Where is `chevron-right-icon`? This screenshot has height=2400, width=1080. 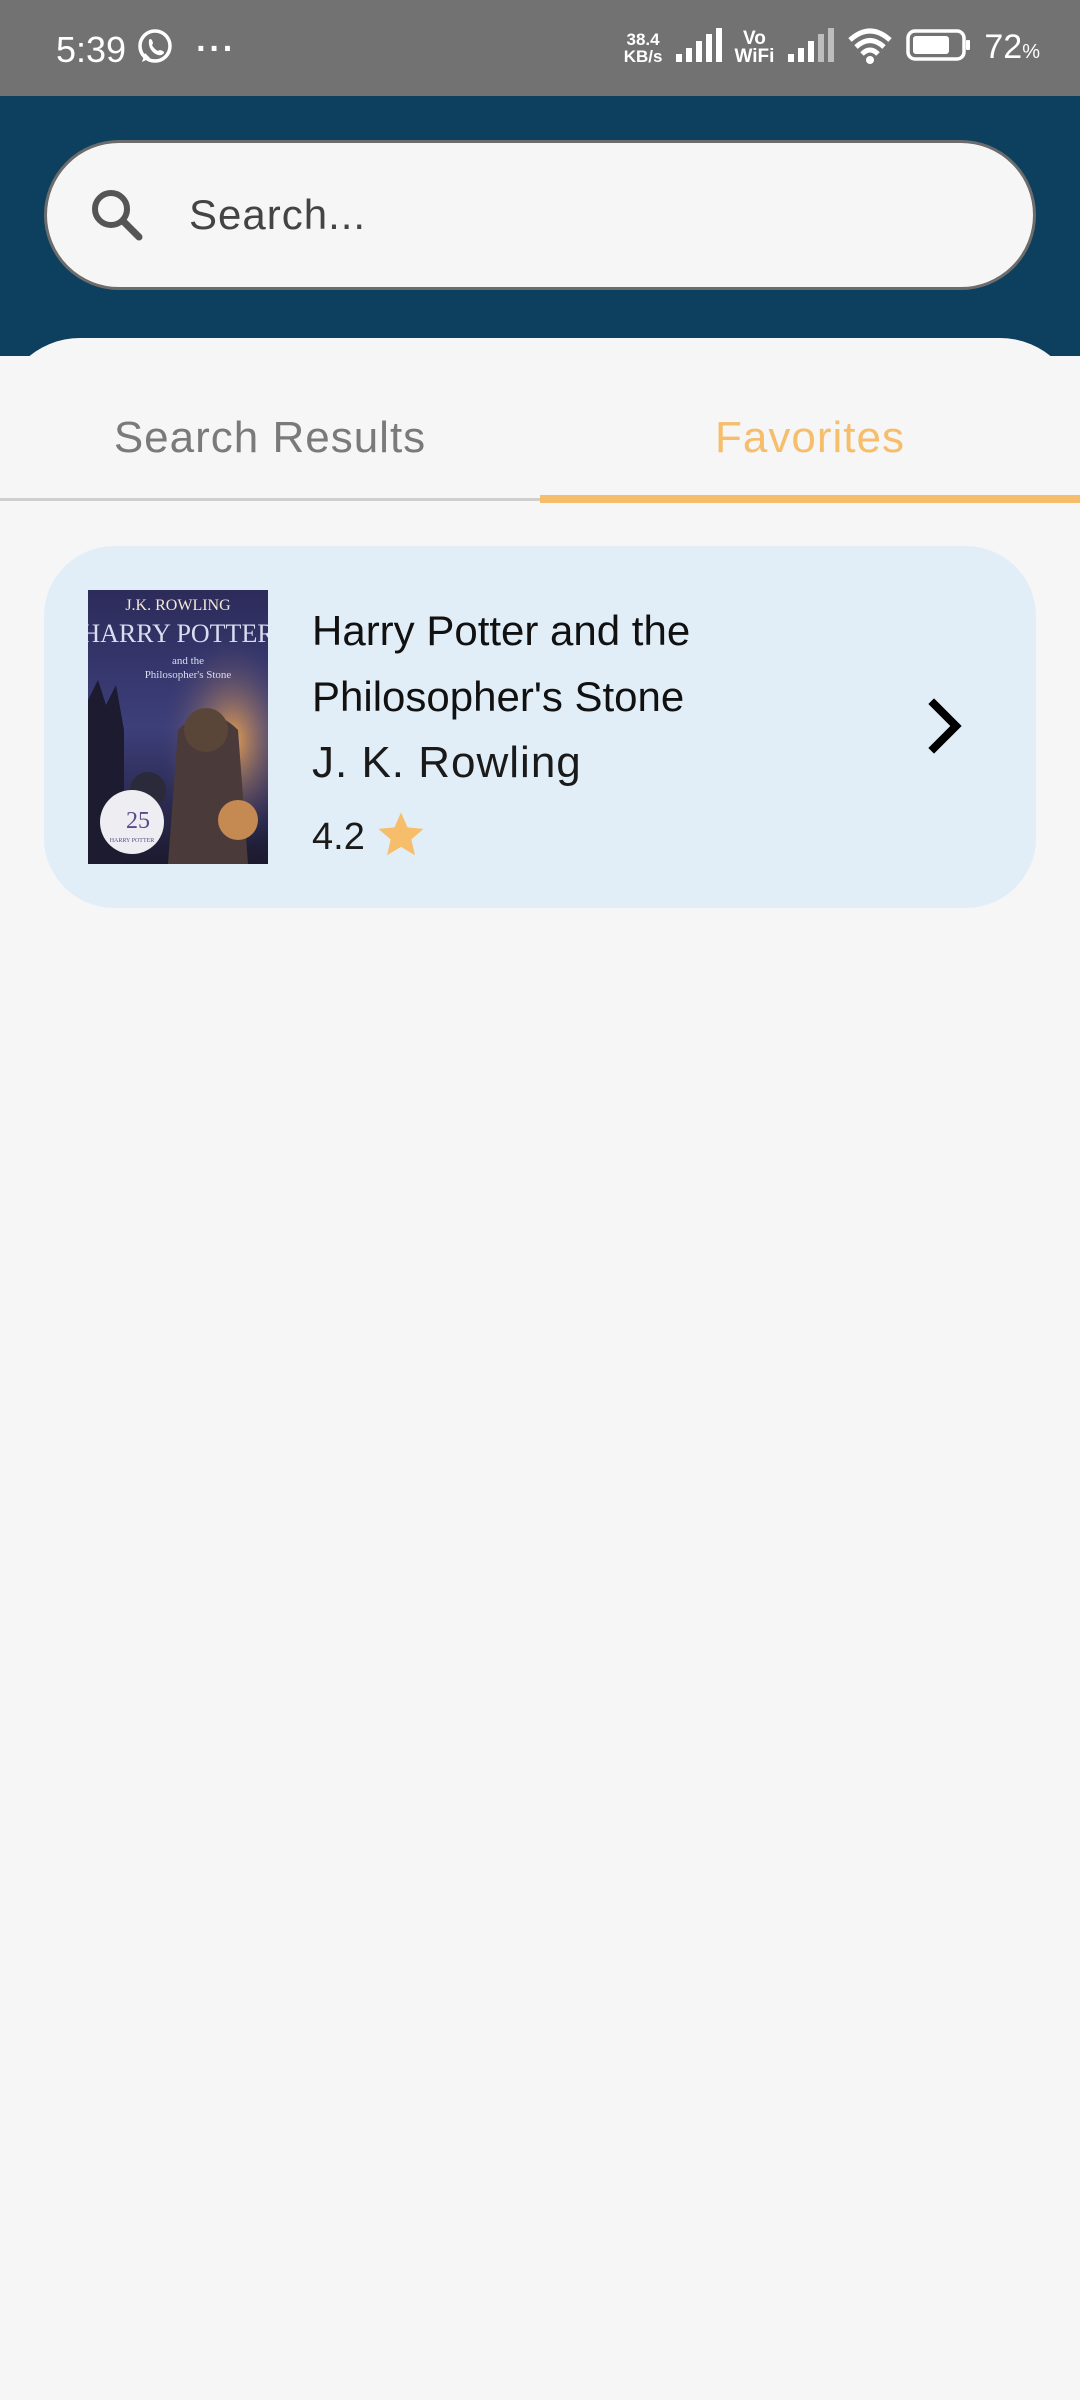
chevron-right-icon is located at coordinates (946, 726).